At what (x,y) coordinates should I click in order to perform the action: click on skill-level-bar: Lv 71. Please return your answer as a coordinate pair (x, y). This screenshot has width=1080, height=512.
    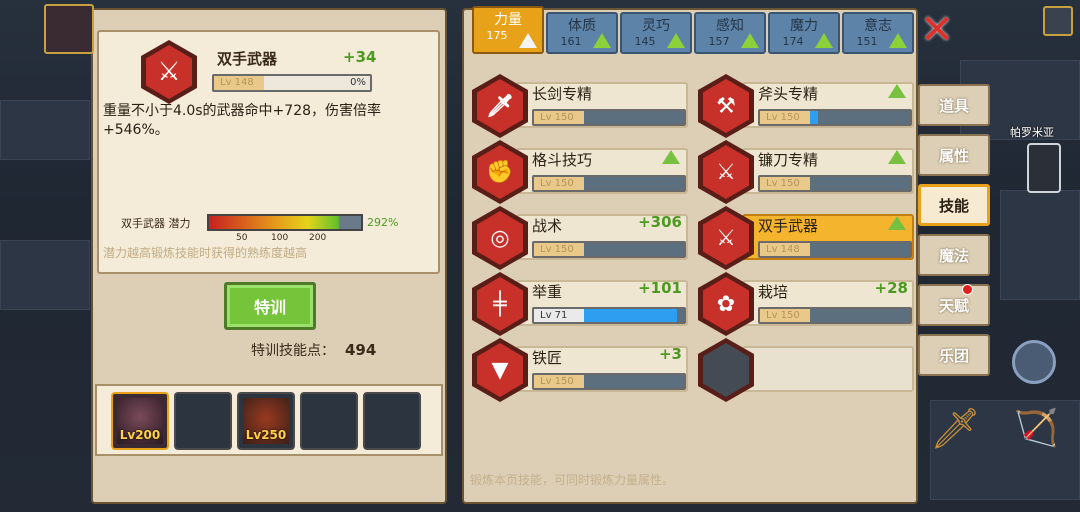
    Looking at the image, I should click on (609, 315).